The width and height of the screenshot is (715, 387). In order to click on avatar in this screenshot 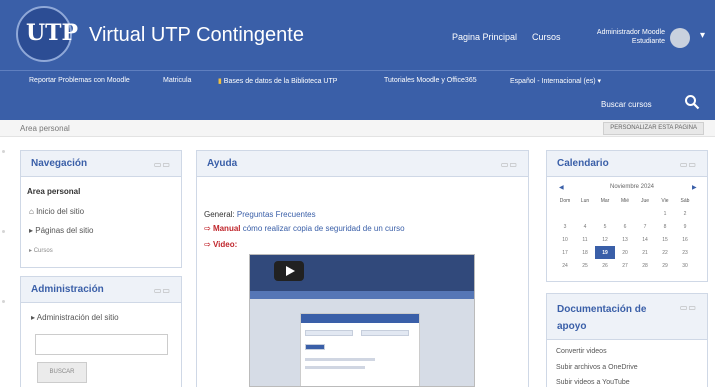, I will do `click(680, 38)`.